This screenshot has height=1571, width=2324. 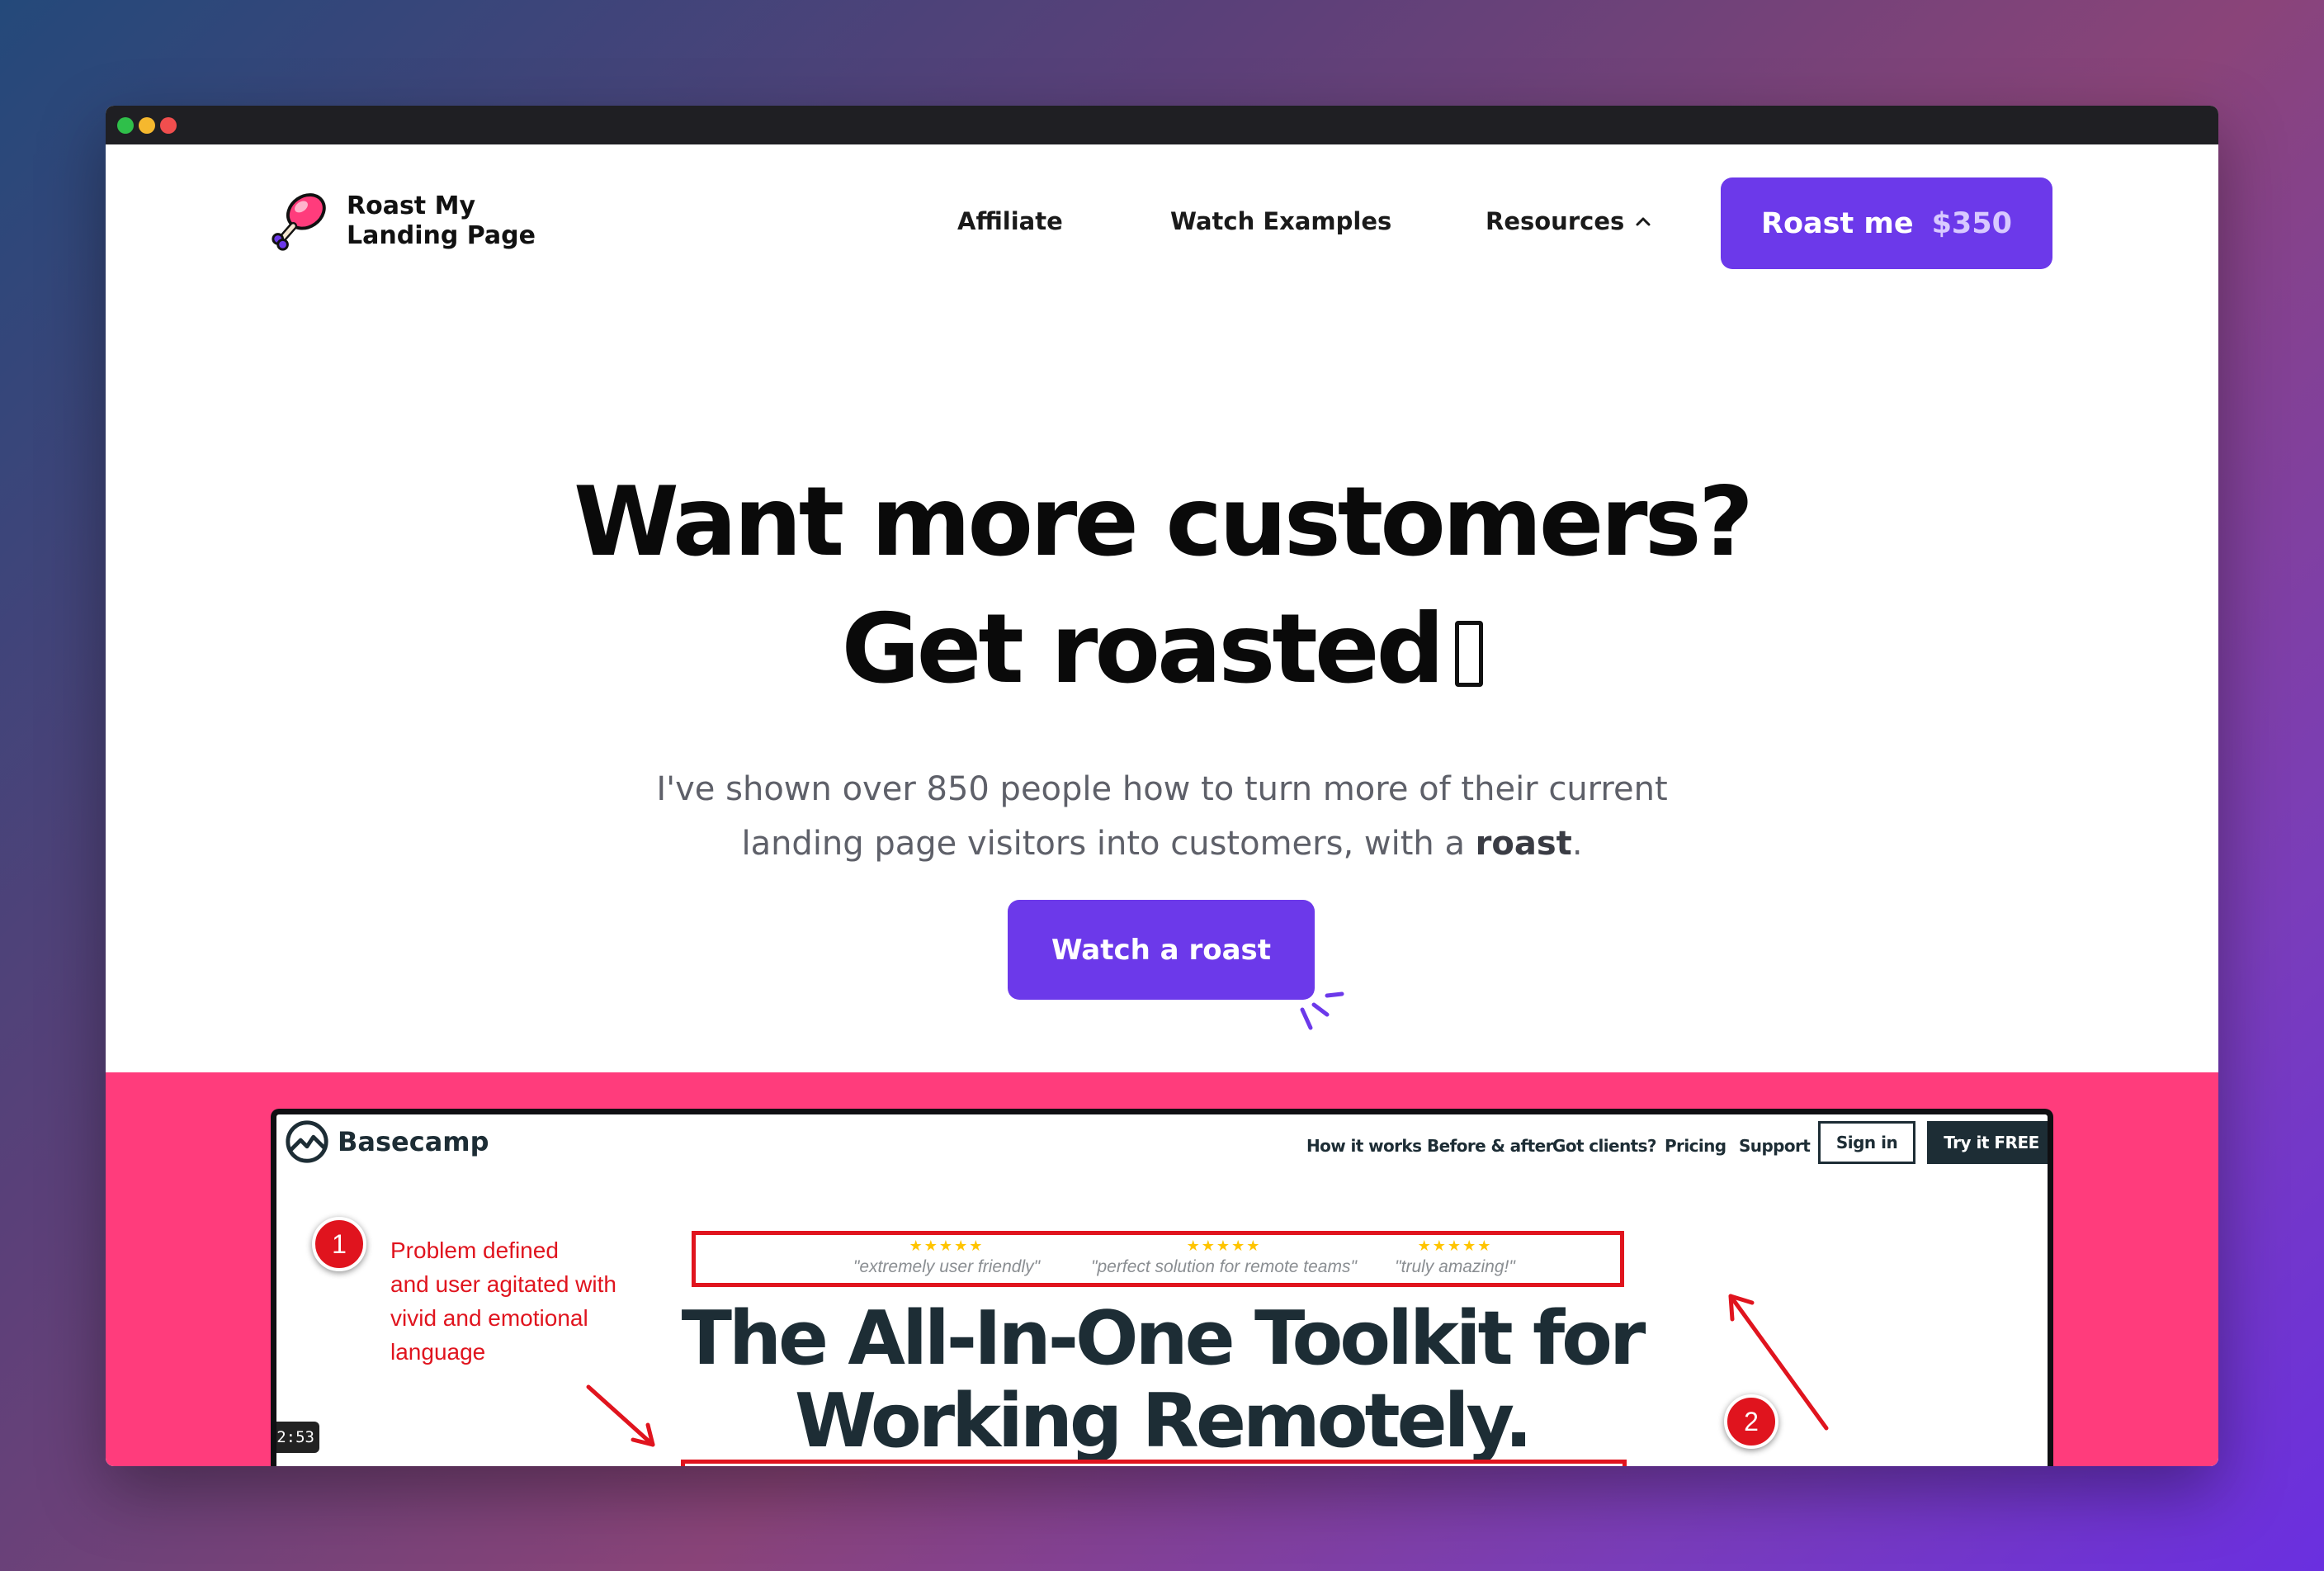 I want to click on subheadline-highlight-box, so click(x=1154, y=1463).